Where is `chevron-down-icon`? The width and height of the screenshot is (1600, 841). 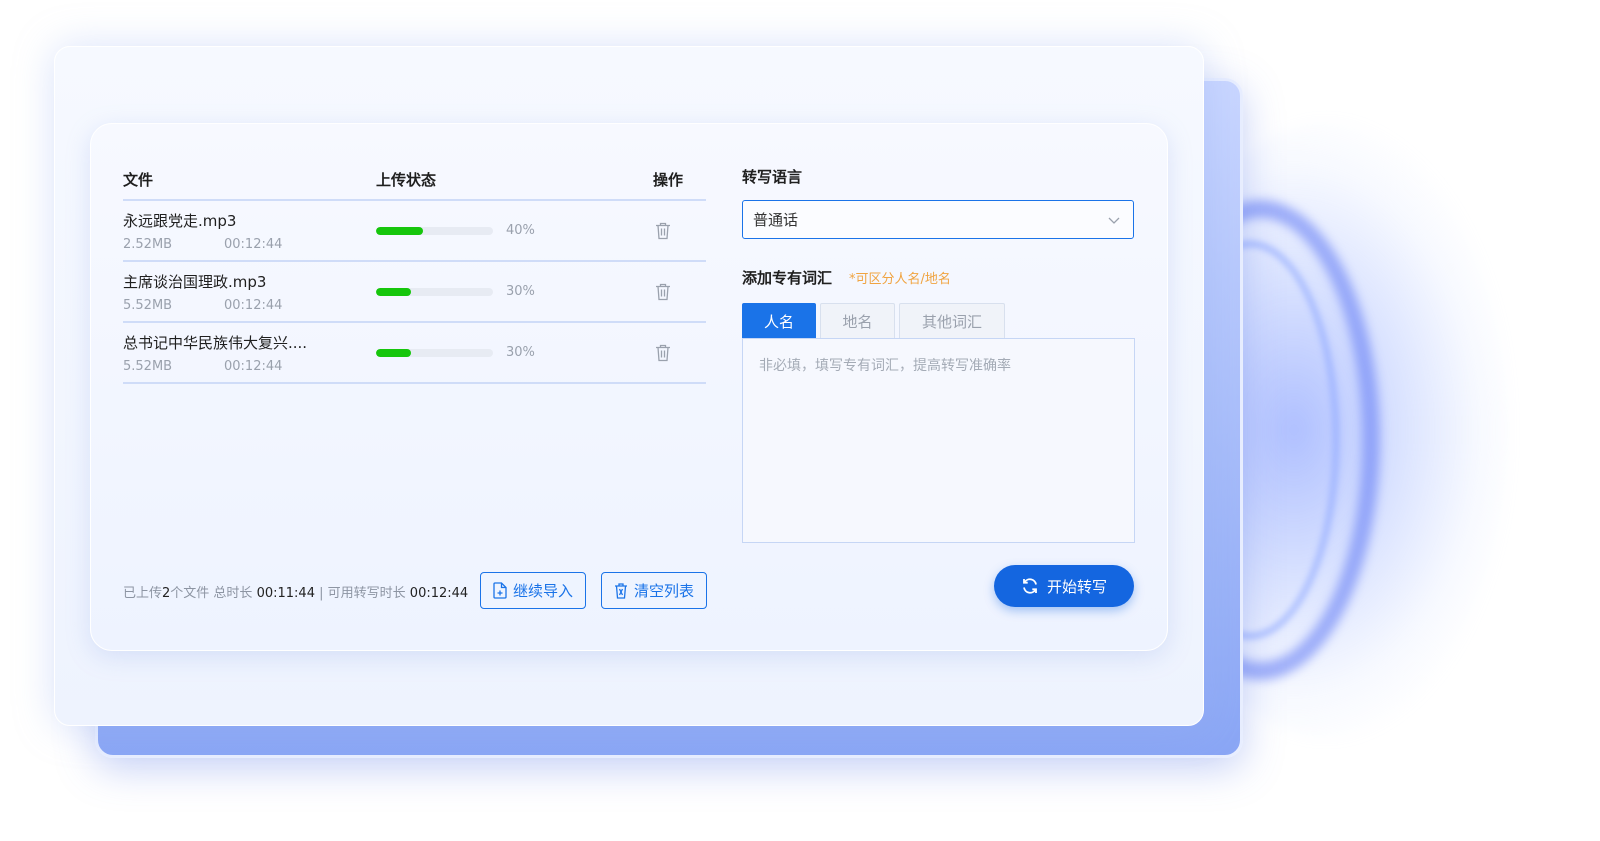 chevron-down-icon is located at coordinates (1114, 220).